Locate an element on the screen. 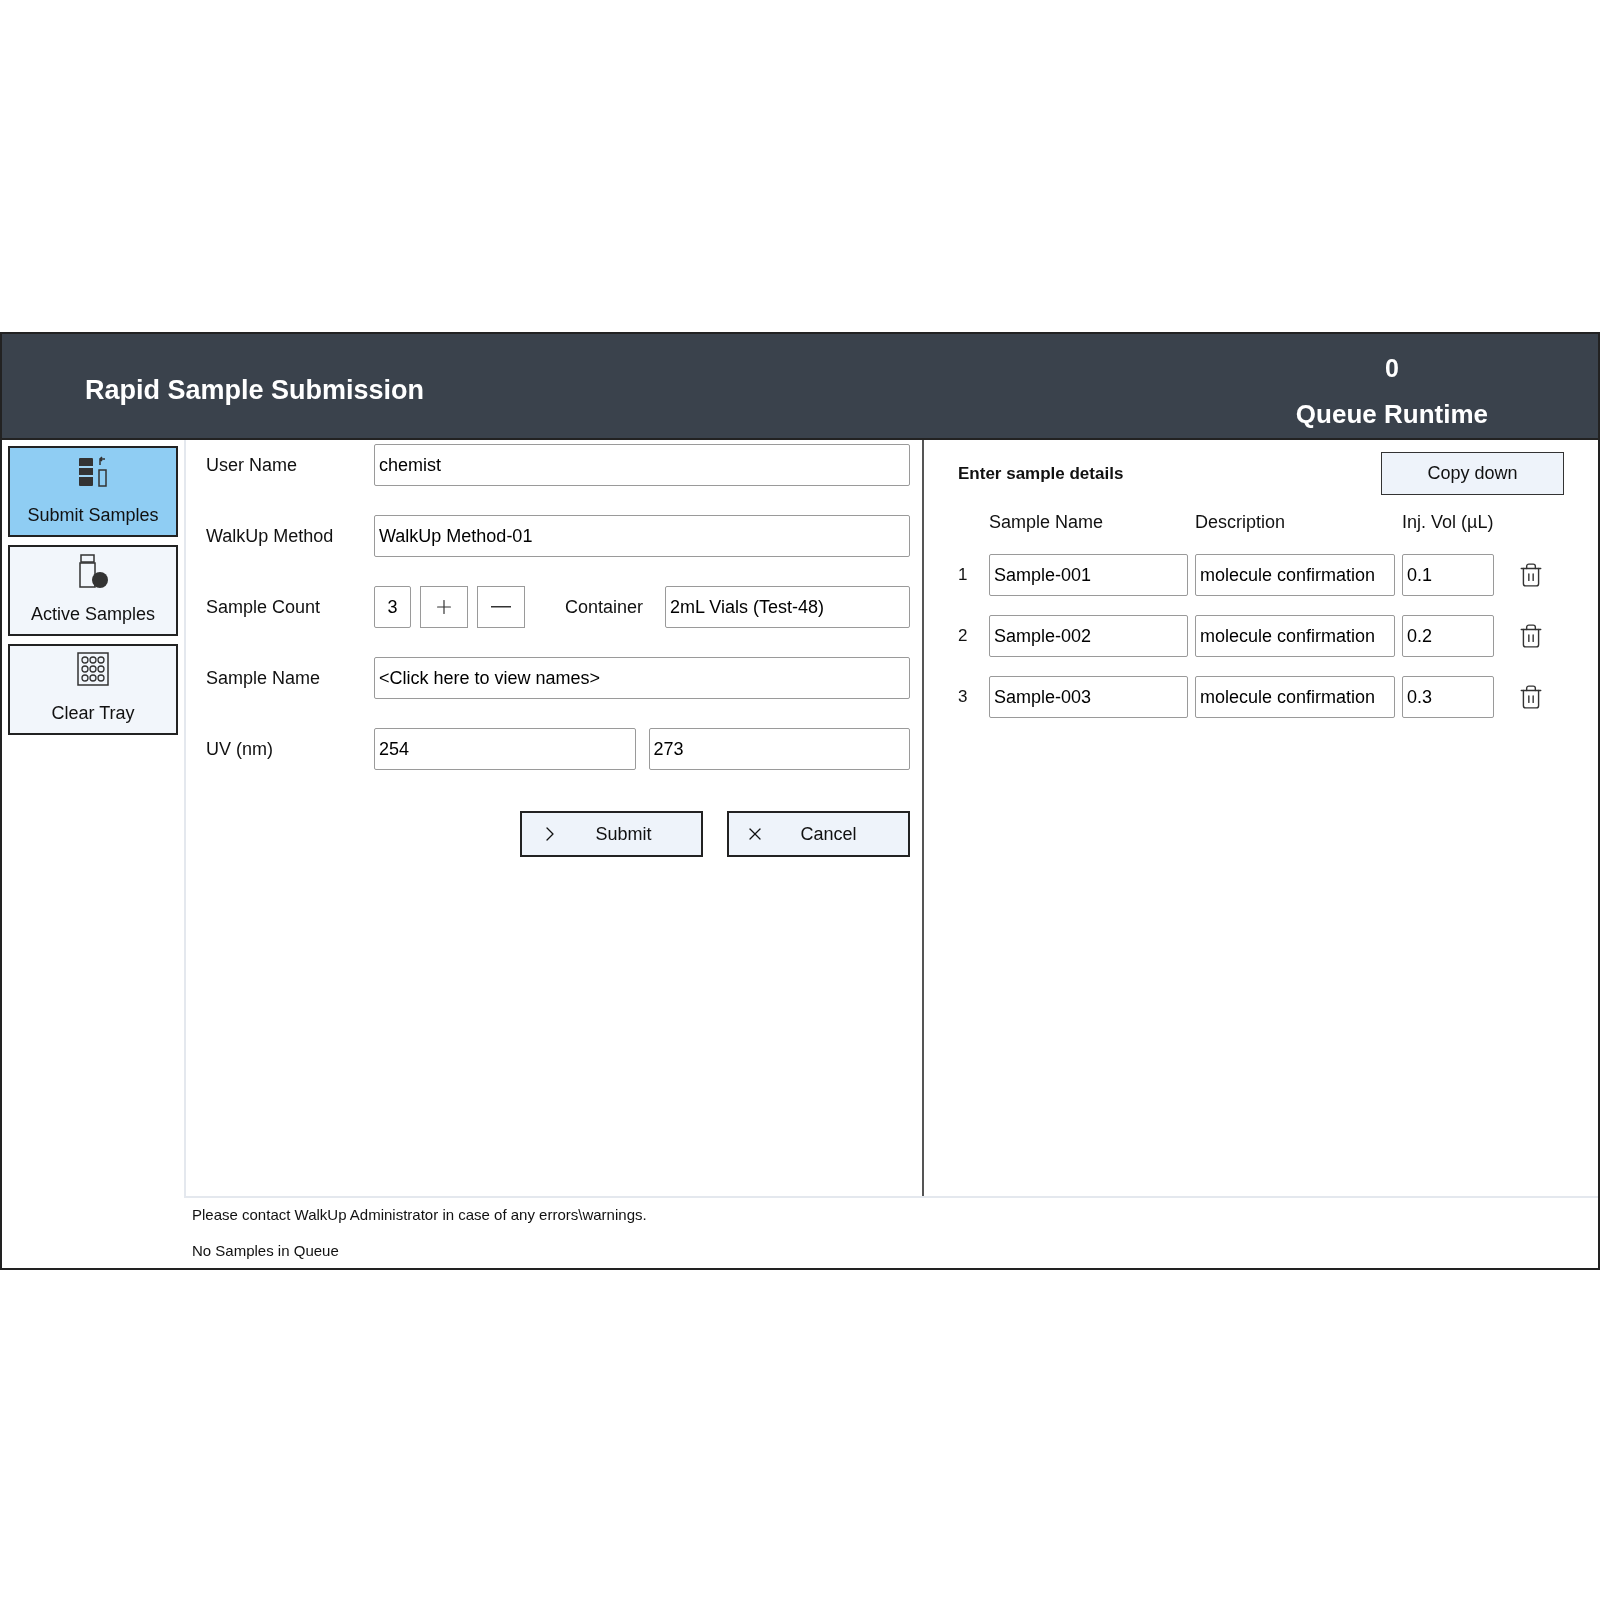 Image resolution: width=1600 pixels, height=1600 pixels. sample-name-input: Sample-003 is located at coordinates (1088, 697).